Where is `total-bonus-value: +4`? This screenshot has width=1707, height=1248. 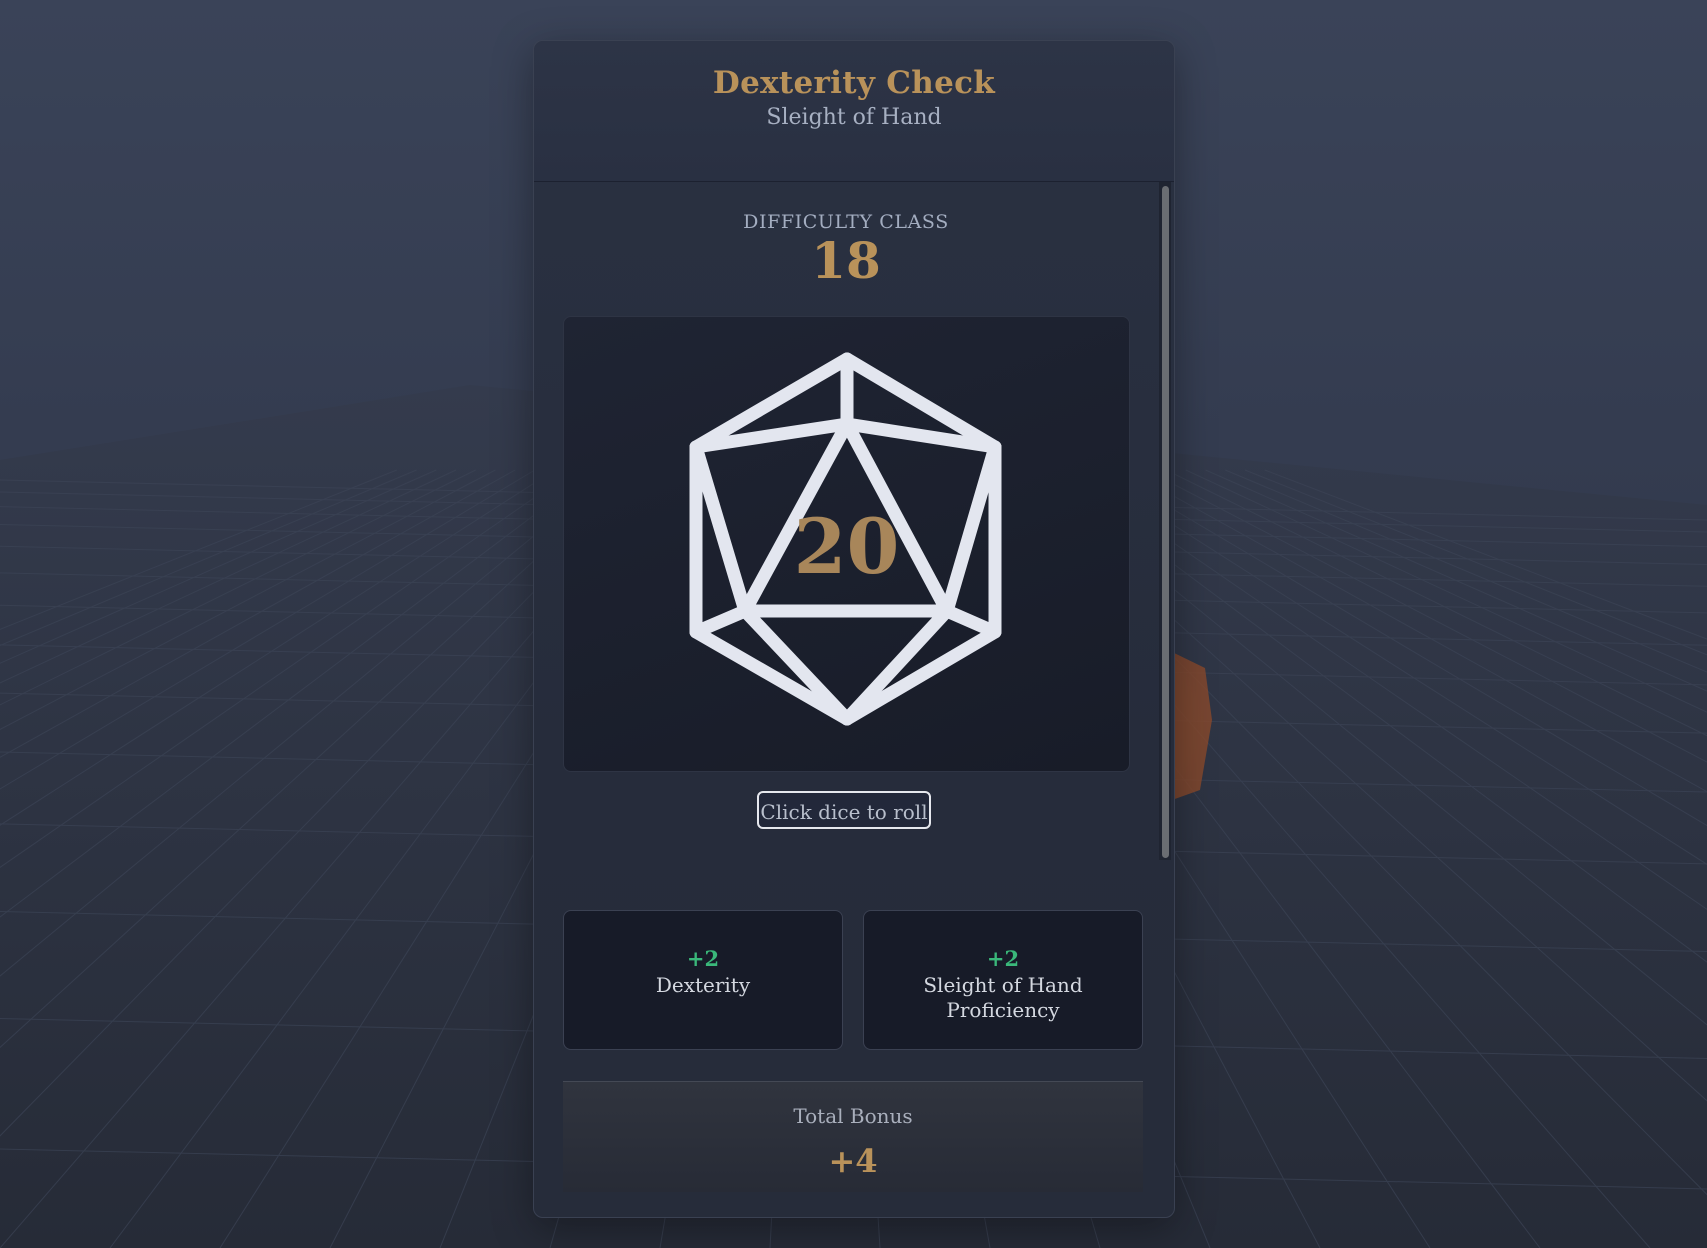
total-bonus-value: +4 is located at coordinates (853, 1161).